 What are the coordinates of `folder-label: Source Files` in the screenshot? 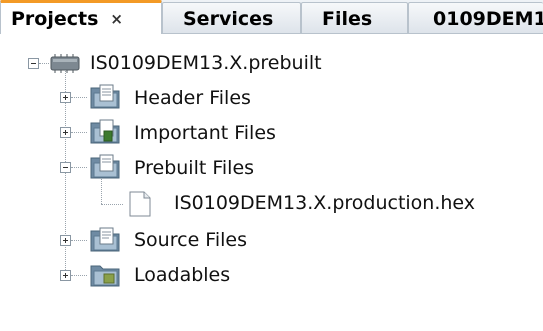 It's located at (190, 240).